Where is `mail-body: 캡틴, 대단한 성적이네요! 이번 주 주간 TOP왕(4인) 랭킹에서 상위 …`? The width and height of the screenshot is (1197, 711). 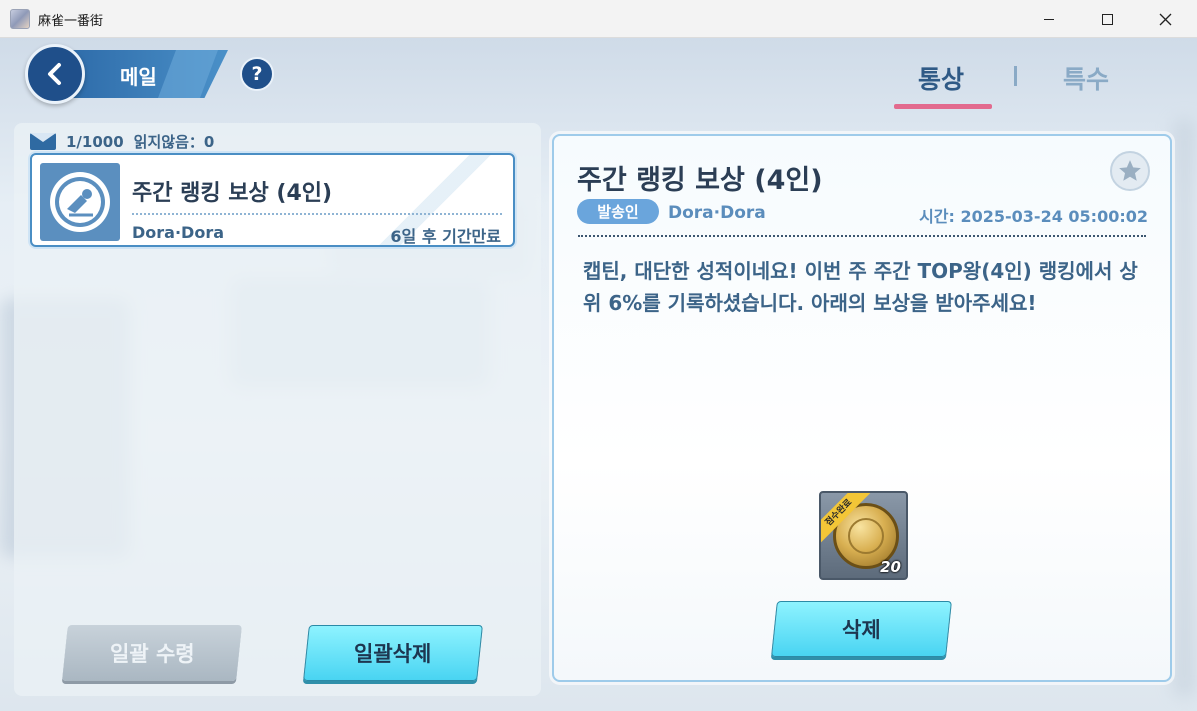
mail-body: 캡틴, 대단한 성적이네요! 이번 주 주간 TOP왕(4인) 랭킹에서 상위 … is located at coordinates (860, 287).